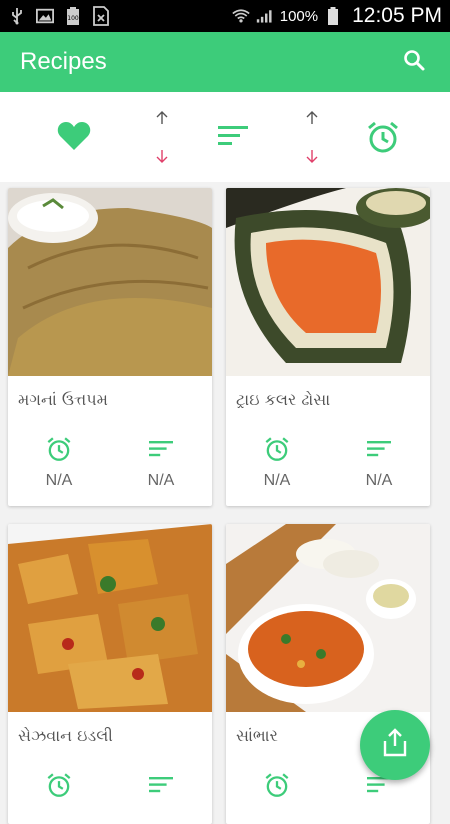  Describe the element at coordinates (283, 399) in the screenshot. I see `recipe-title: ટ્રાઇ કલર ઢોસા` at that location.